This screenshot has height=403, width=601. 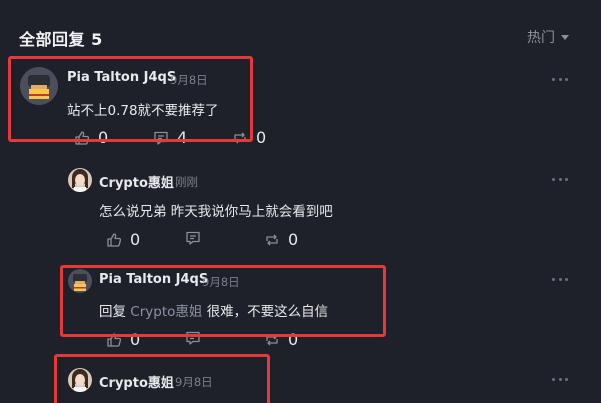 What do you see at coordinates (565, 37) in the screenshot?
I see `caret-down-icon` at bounding box center [565, 37].